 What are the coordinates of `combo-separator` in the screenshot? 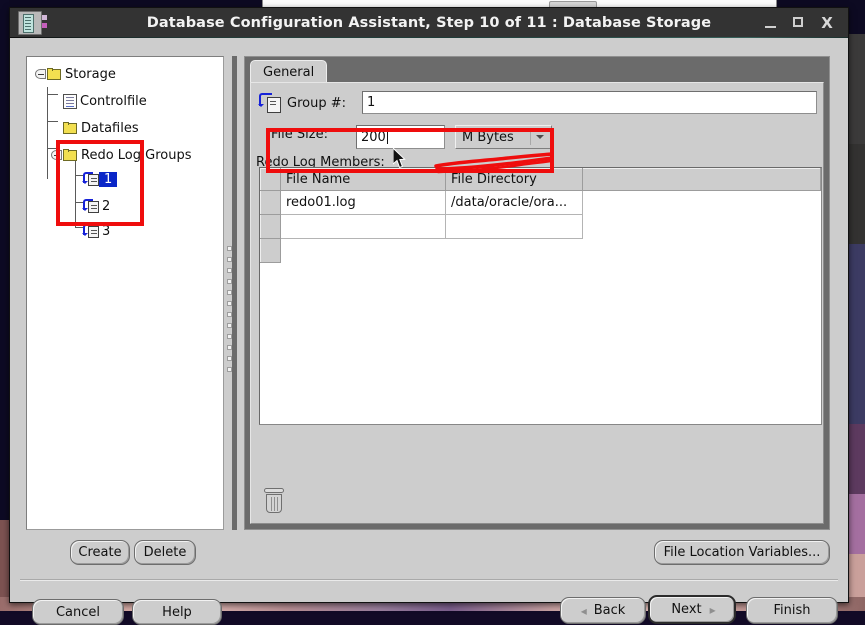 It's located at (530, 137).